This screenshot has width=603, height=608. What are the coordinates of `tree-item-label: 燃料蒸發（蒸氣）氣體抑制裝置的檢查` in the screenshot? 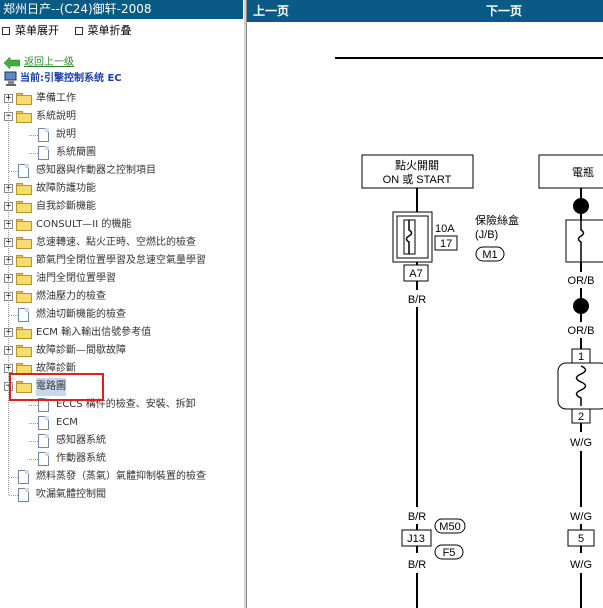 It's located at (121, 476).